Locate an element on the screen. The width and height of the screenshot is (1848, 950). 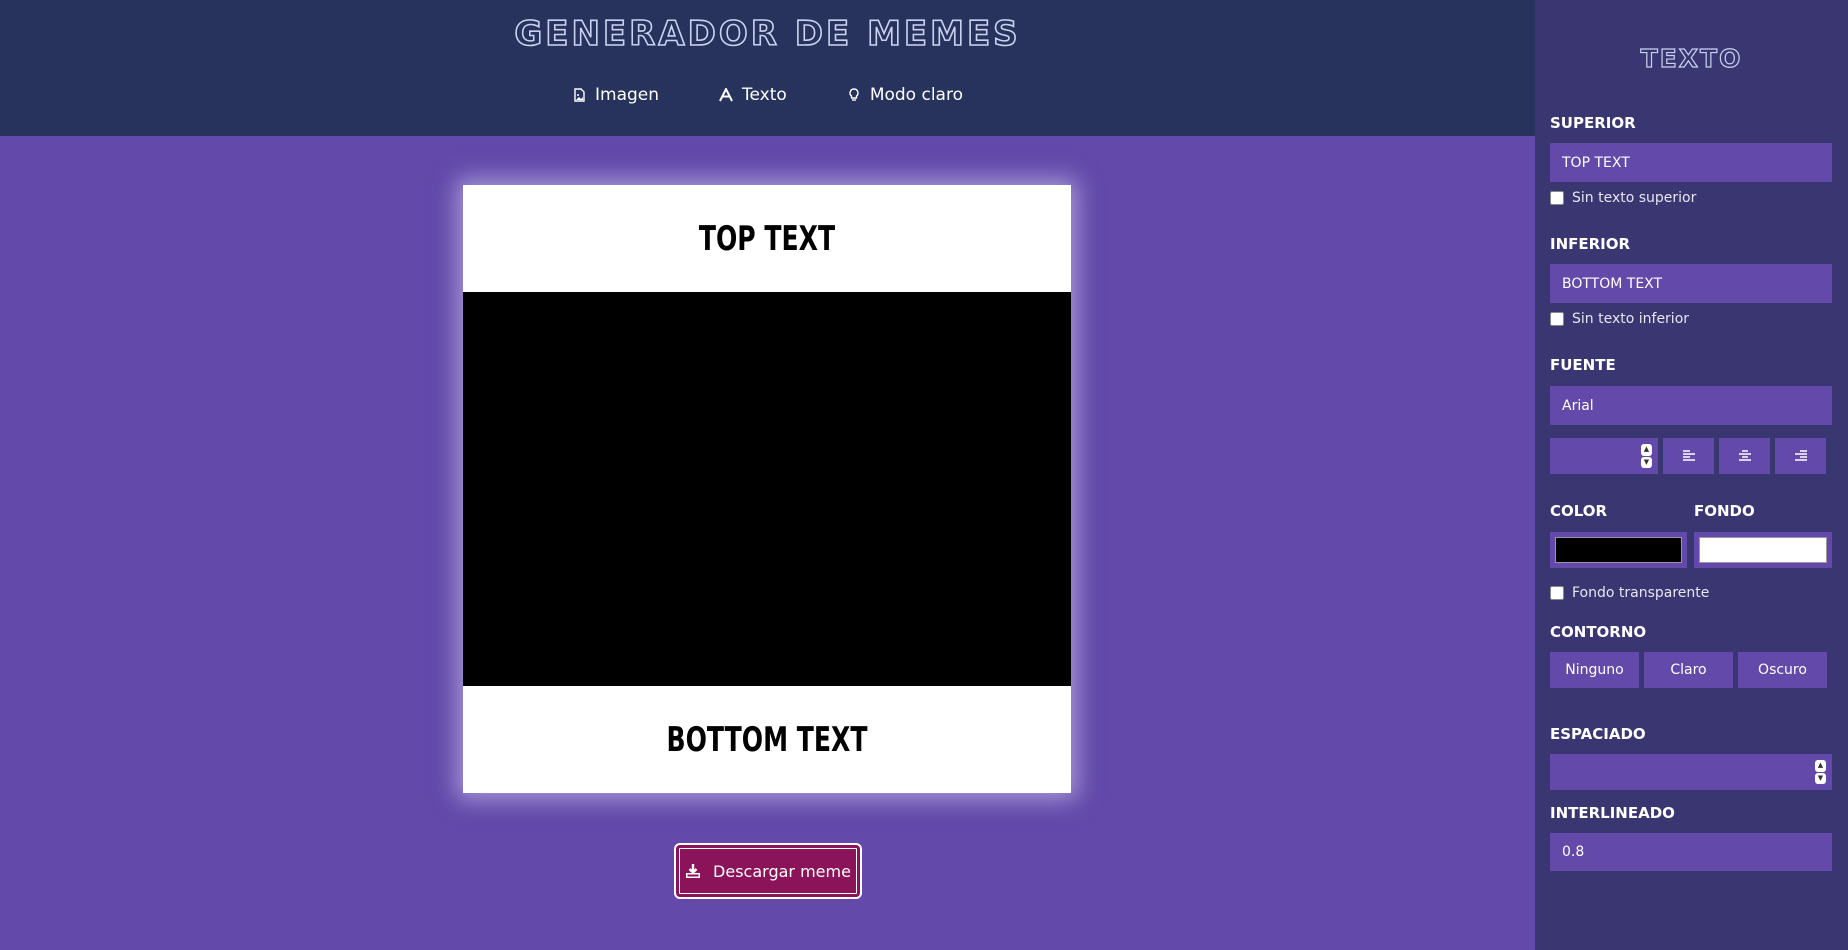
image-file-icon is located at coordinates (579, 95).